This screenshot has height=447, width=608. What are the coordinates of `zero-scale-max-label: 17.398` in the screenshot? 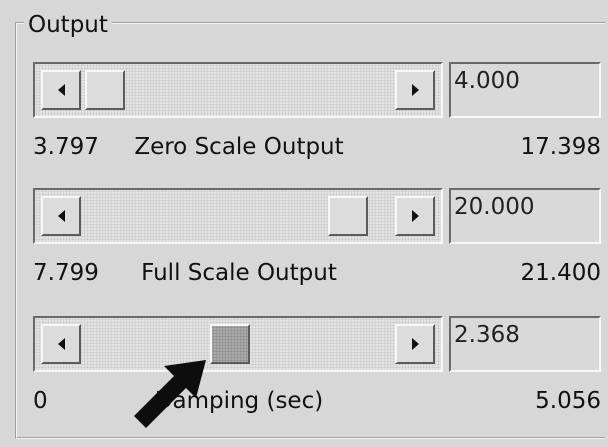 It's located at (560, 147).